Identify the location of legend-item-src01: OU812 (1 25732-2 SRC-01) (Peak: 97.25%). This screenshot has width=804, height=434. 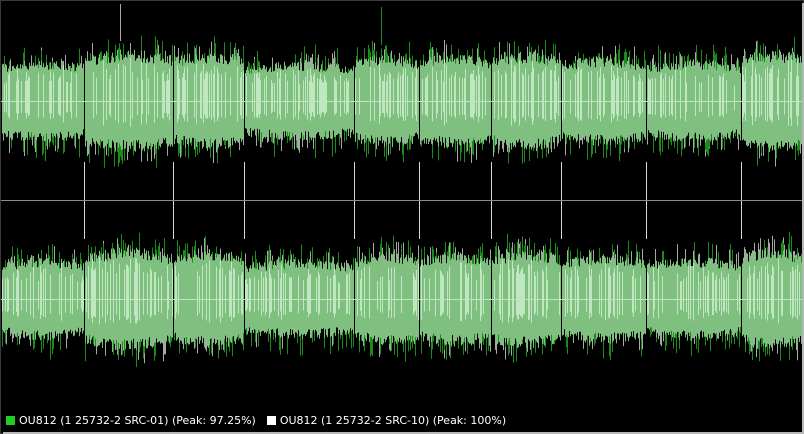
(131, 420).